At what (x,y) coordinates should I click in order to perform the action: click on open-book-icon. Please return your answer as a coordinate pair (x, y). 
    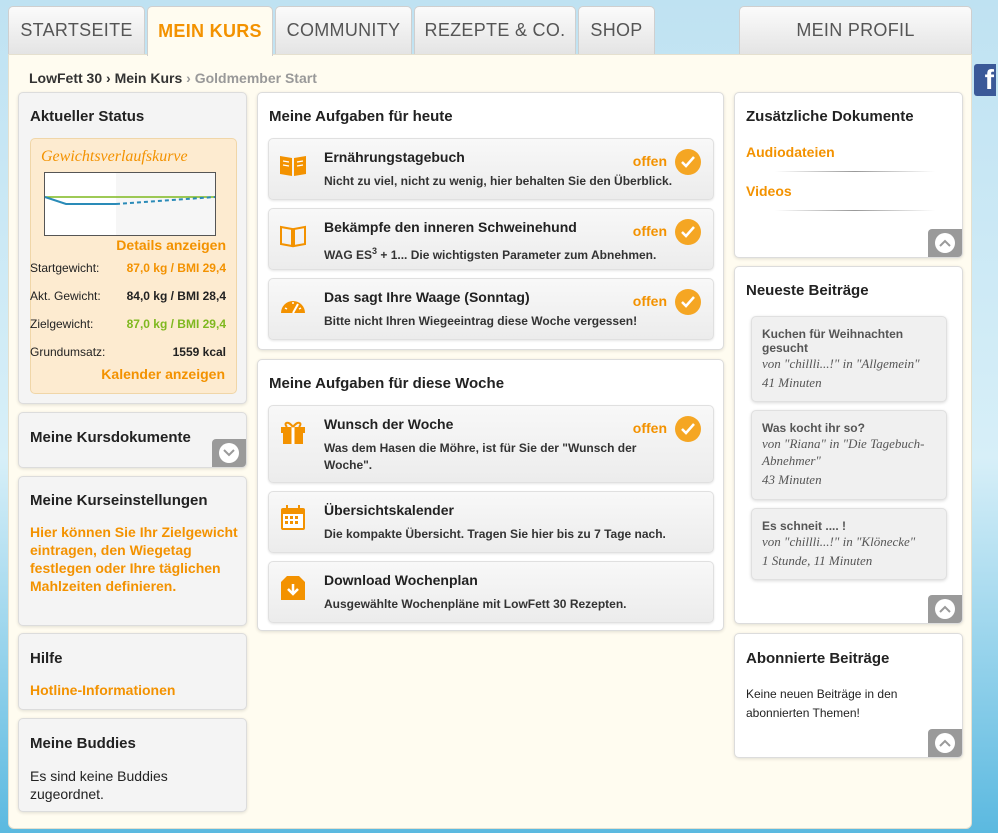
    Looking at the image, I should click on (293, 236).